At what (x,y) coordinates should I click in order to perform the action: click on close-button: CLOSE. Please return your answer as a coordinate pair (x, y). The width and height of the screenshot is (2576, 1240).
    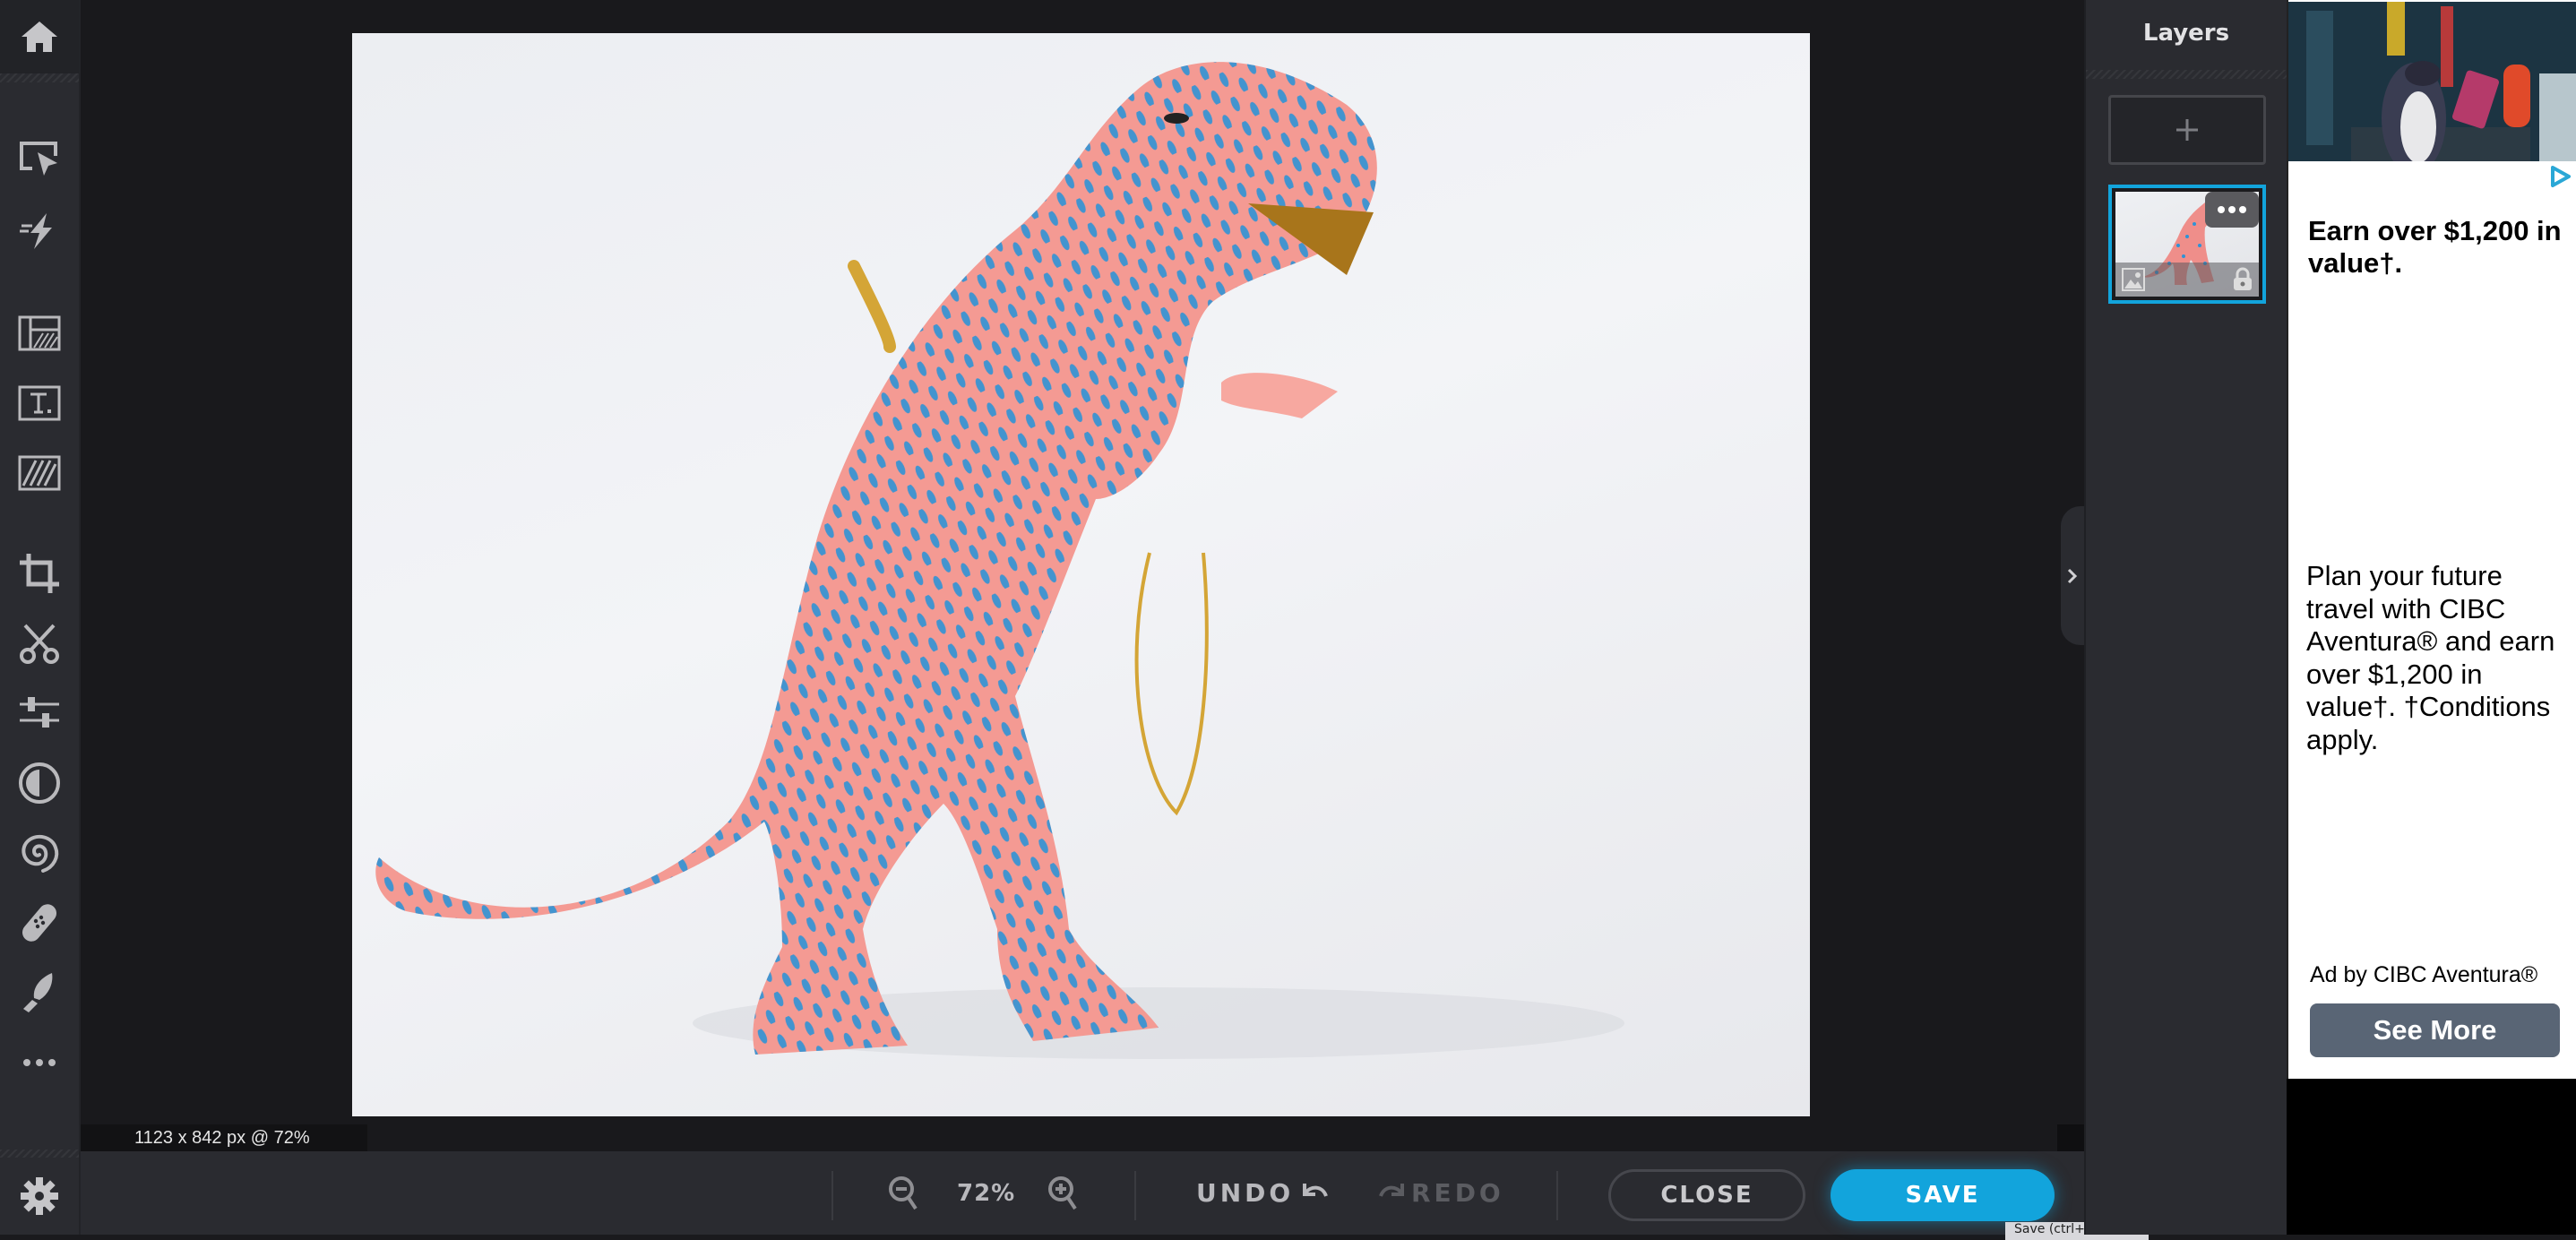
    Looking at the image, I should click on (1706, 1195).